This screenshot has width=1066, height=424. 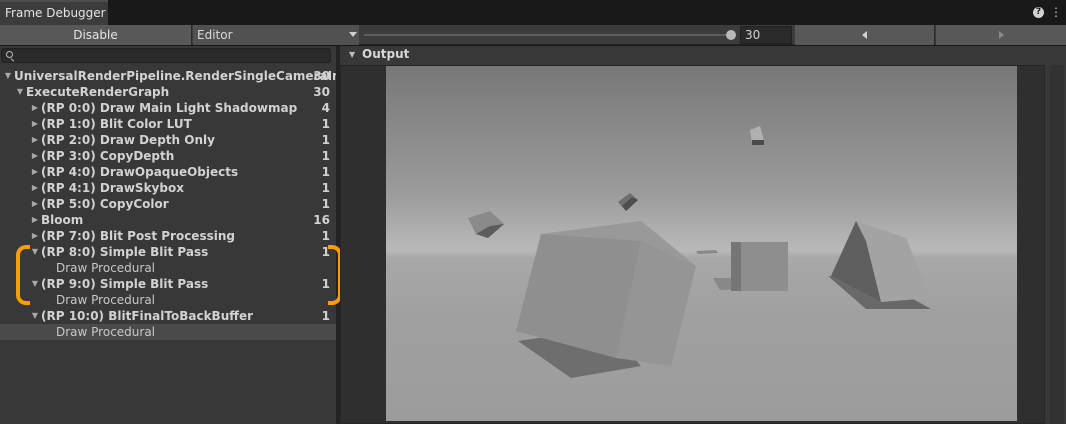 What do you see at coordinates (98, 92) in the screenshot?
I see `tree-item-label: ExecuteRenderGraph` at bounding box center [98, 92].